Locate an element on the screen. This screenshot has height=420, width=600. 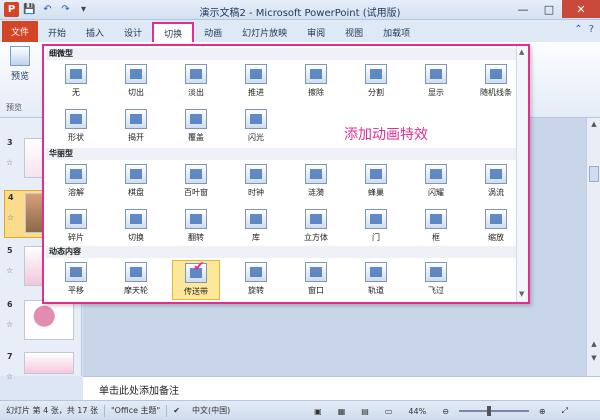
transition-label: 立方体 is located at coordinates (316, 237).